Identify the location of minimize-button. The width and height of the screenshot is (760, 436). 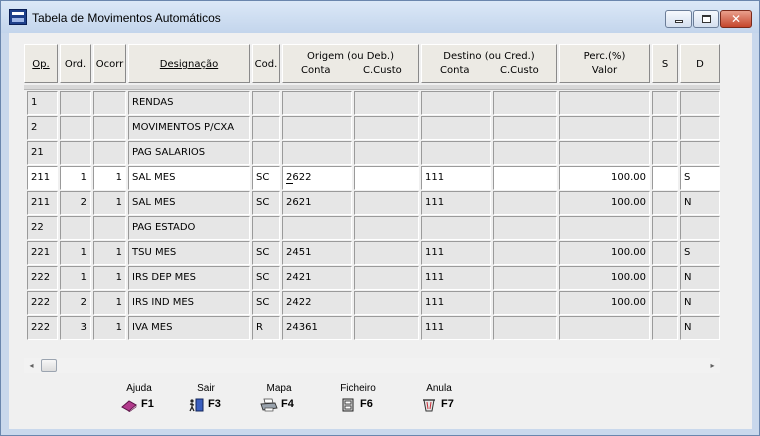
(678, 19).